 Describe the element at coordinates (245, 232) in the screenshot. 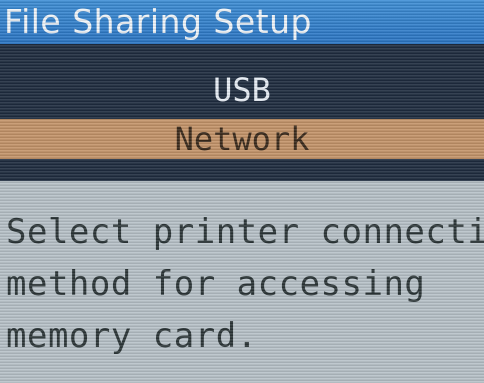

I see `help-text-line: Select printer connection` at that location.